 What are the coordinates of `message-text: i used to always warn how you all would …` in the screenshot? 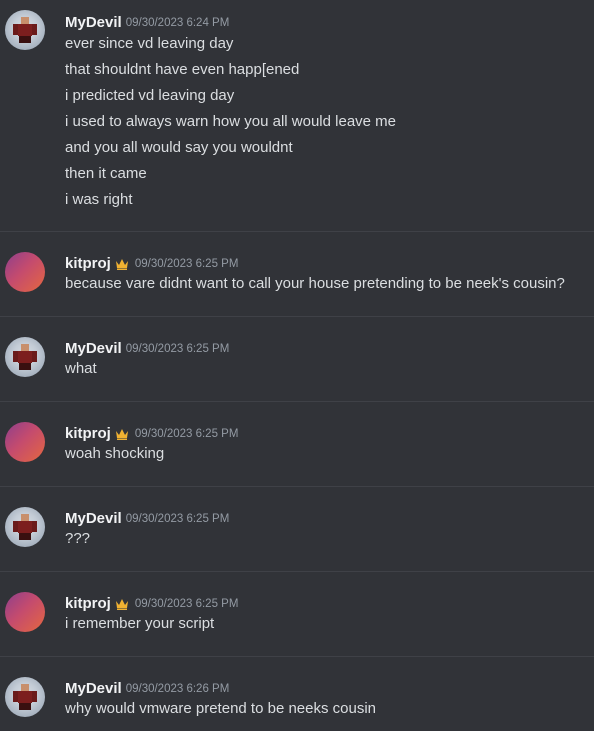 It's located at (231, 121).